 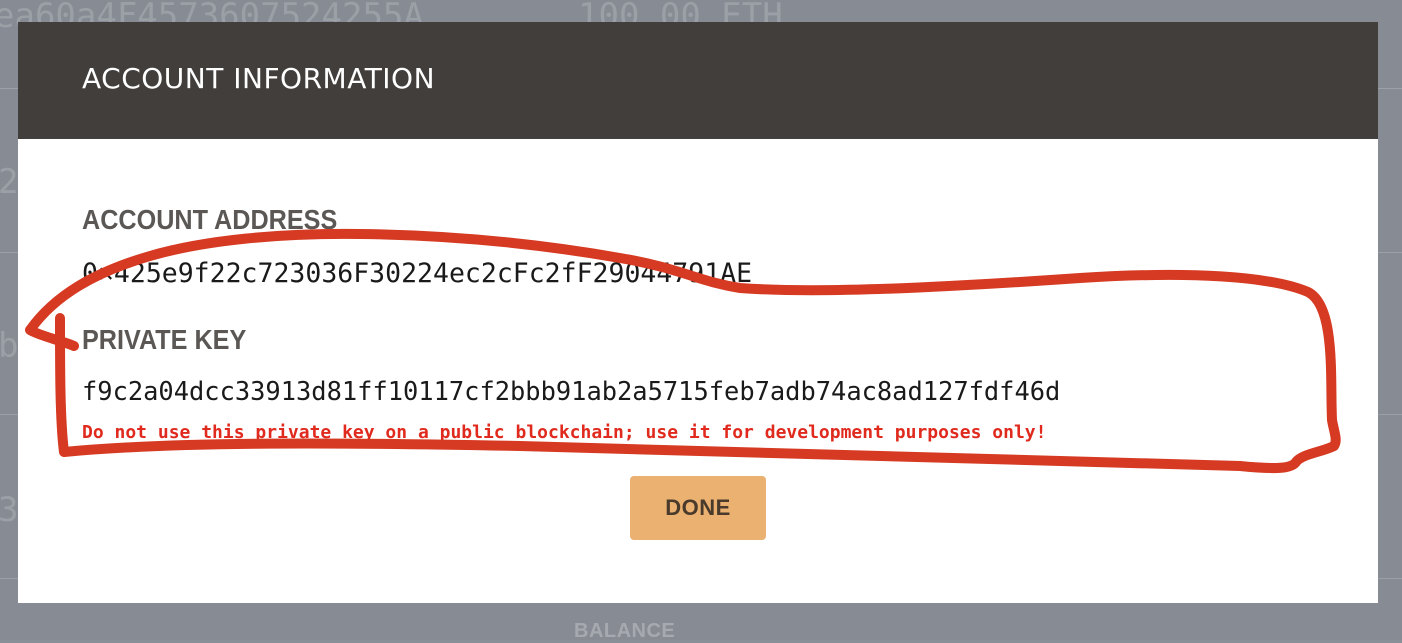 I want to click on account-address-label: ACCOUNT ADDRESS, so click(x=210, y=219).